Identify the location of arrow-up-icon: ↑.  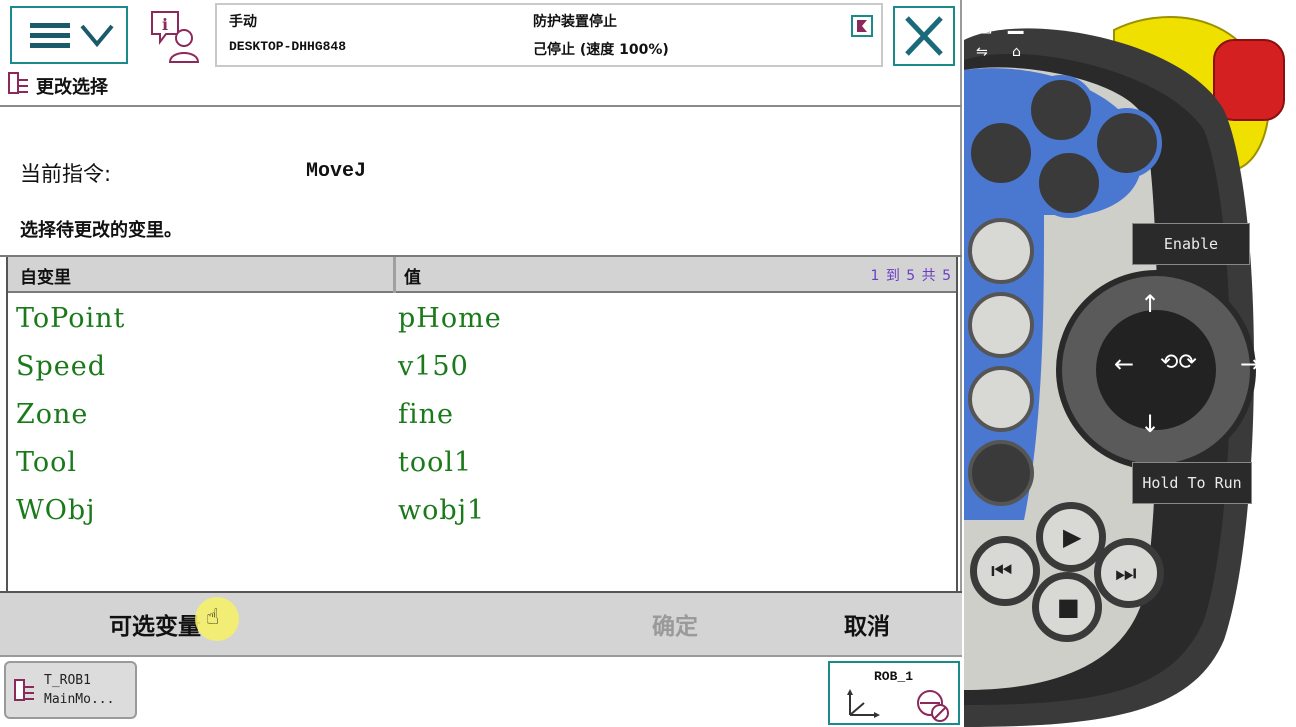
(1150, 304).